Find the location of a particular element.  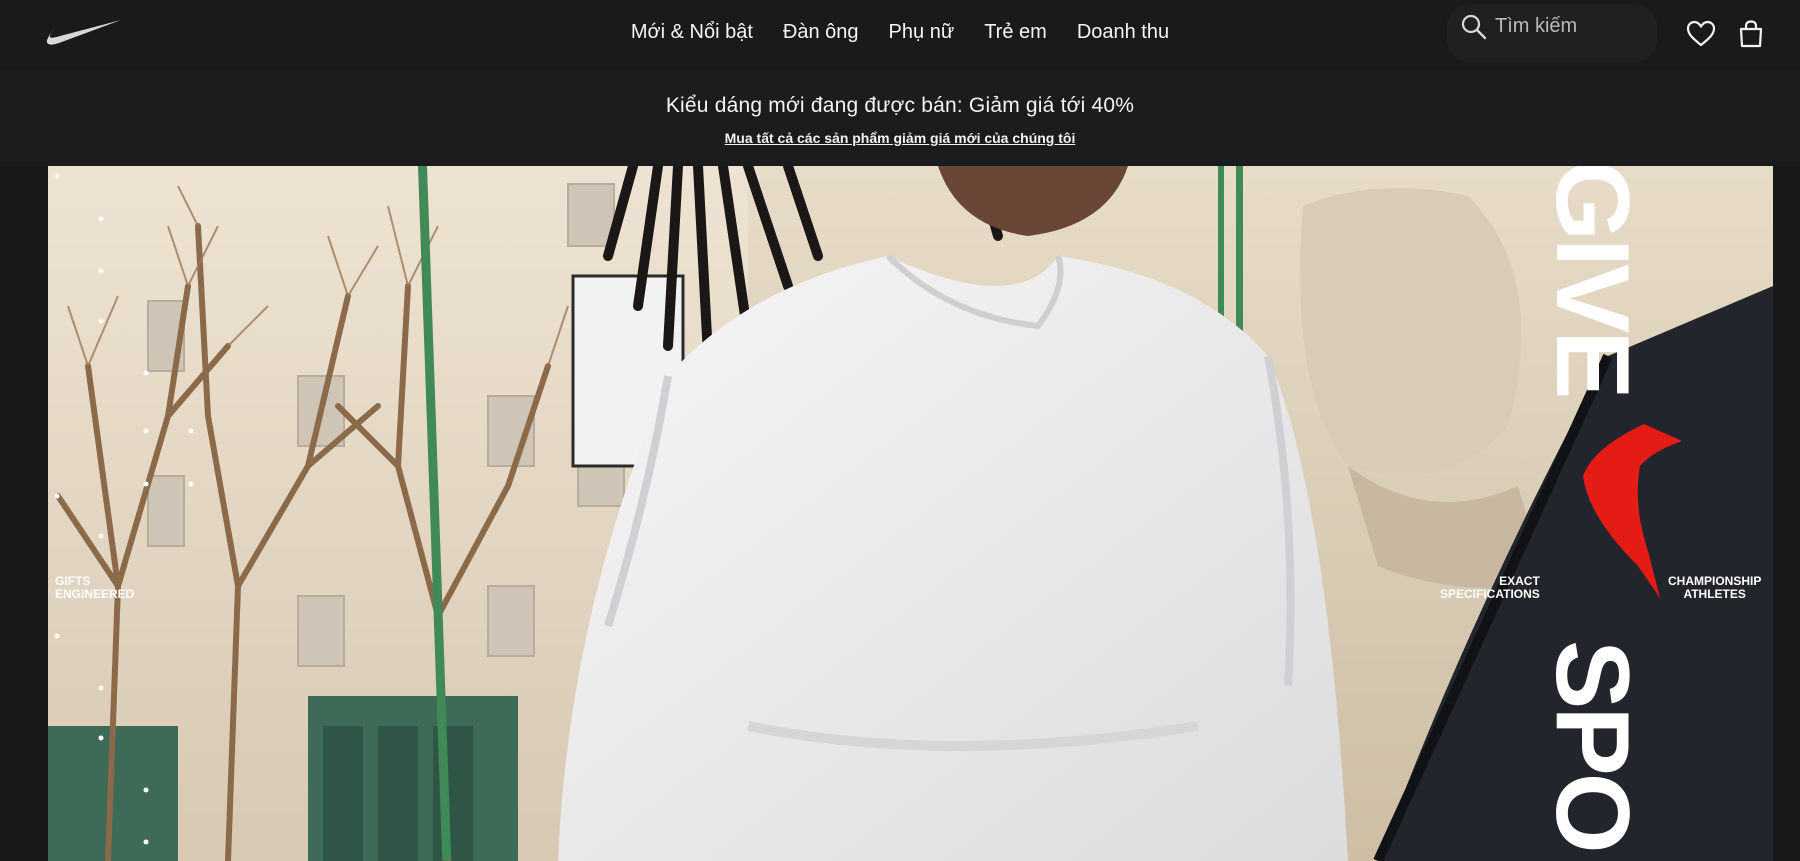

search-icon is located at coordinates (1474, 27).